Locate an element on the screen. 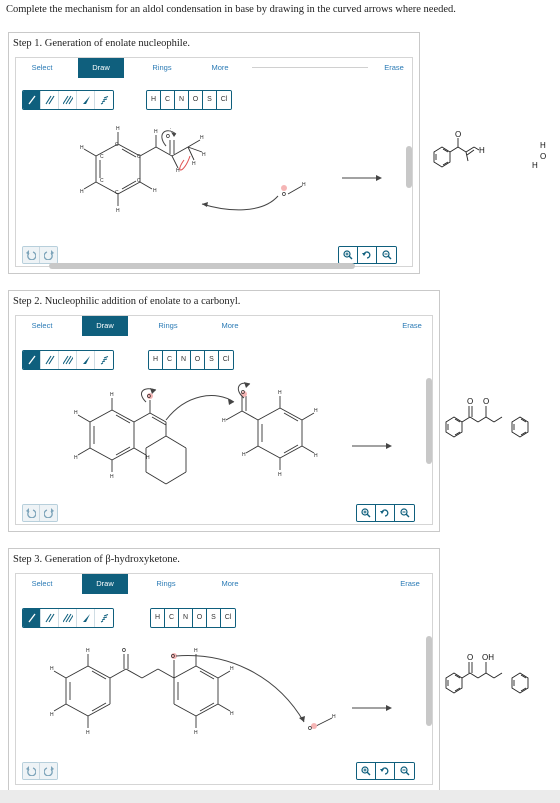  step-2-product: O O is located at coordinates (498, 422).